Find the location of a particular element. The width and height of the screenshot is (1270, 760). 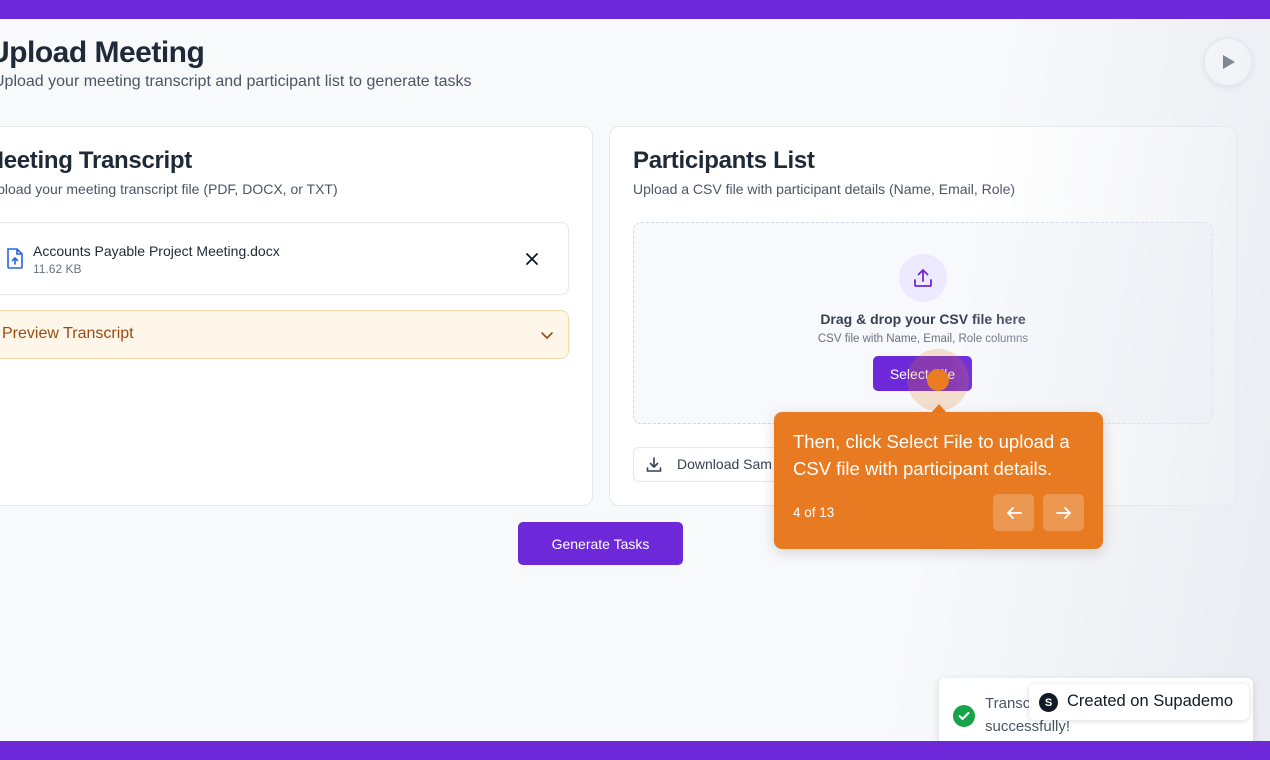

close-icon is located at coordinates (532, 259).